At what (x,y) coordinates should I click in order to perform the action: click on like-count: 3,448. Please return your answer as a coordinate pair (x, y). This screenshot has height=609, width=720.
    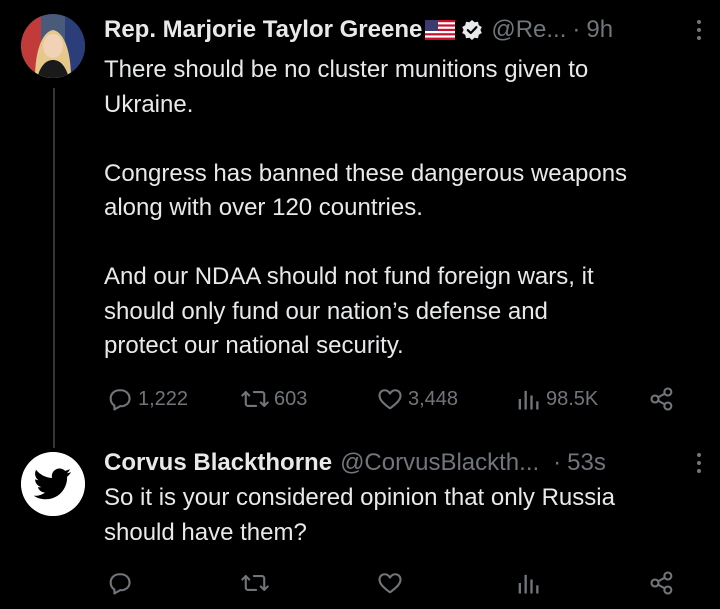
    Looking at the image, I should click on (433, 398).